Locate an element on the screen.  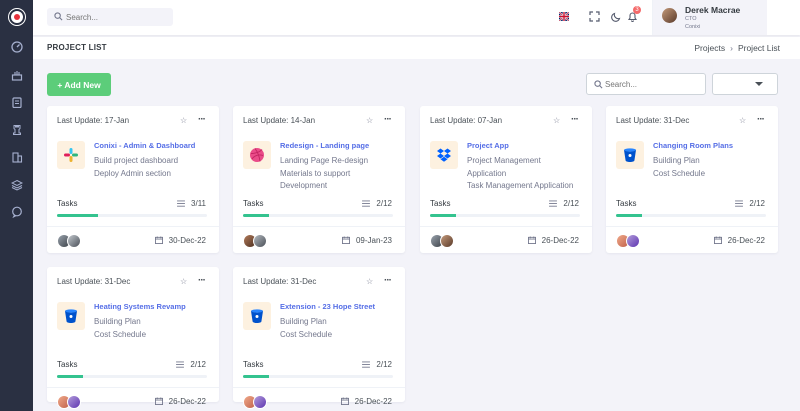
project-title: Extension - 23 Hope Street is located at coordinates (327, 306).